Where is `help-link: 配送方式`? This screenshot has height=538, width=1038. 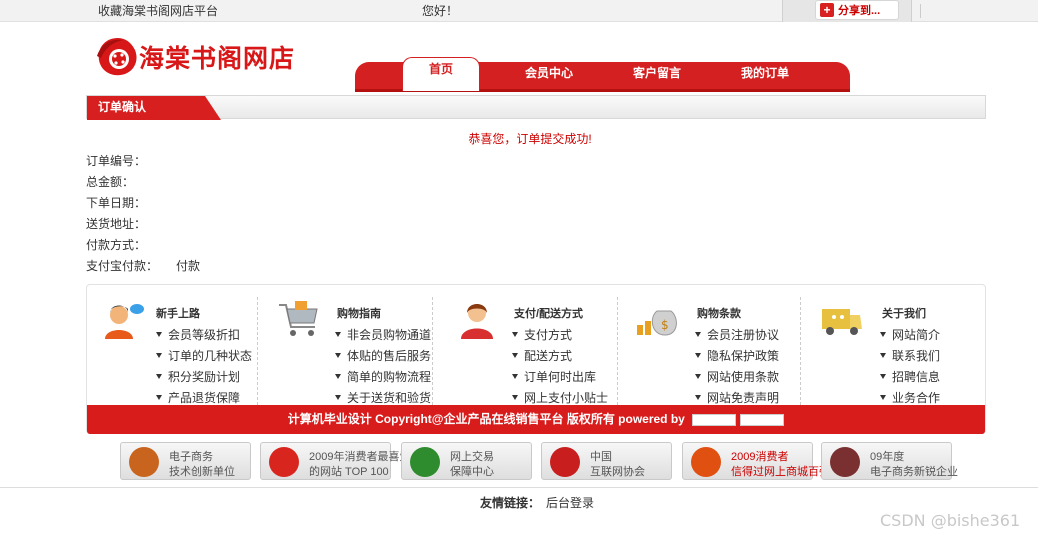 help-link: 配送方式 is located at coordinates (560, 356).